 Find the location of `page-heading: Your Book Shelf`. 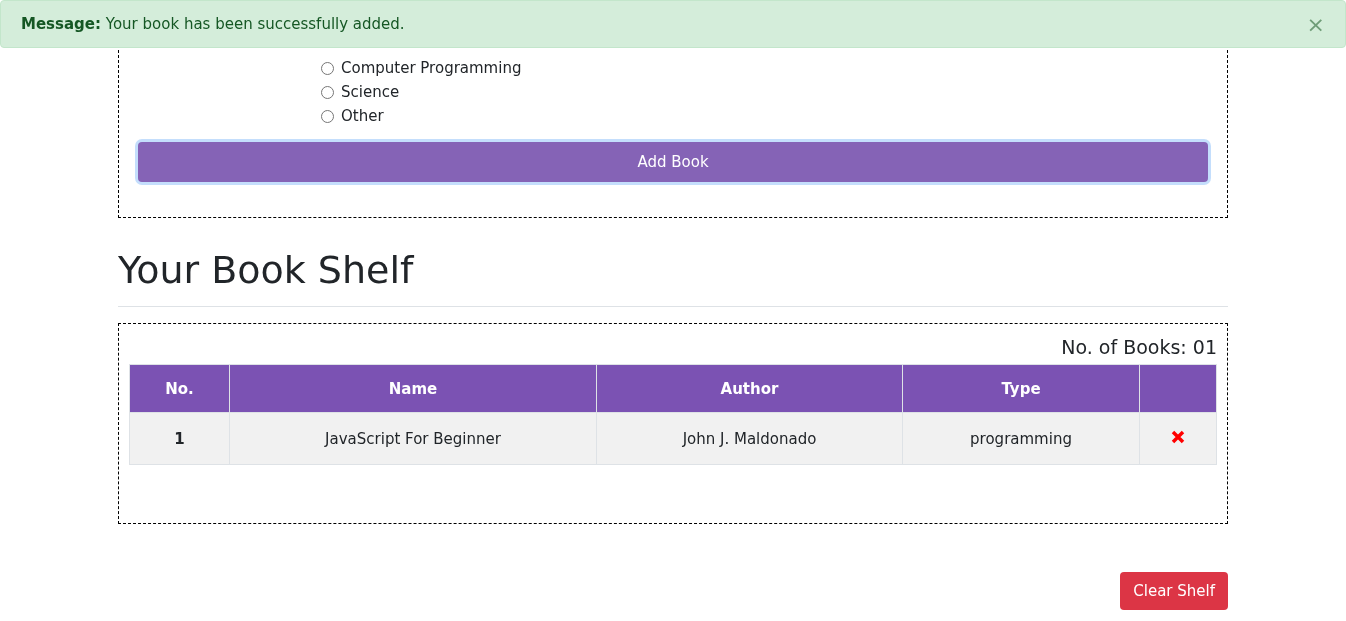

page-heading: Your Book Shelf is located at coordinates (673, 277).